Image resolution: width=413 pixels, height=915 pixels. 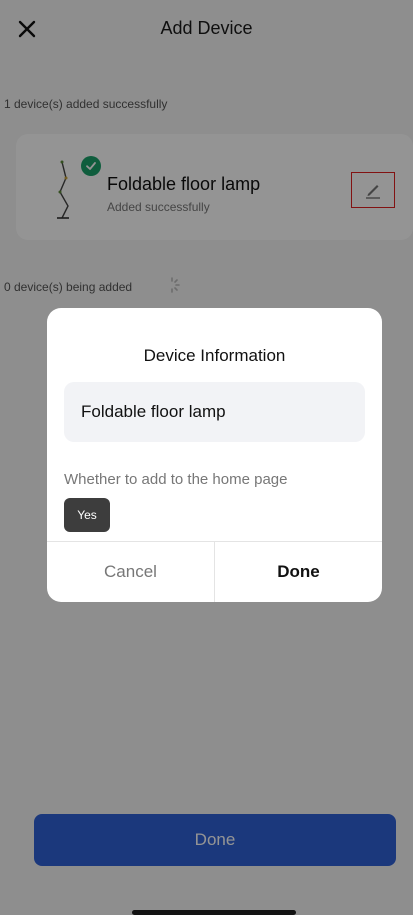 I want to click on dialog-actions: Cancel Done, so click(x=214, y=571).